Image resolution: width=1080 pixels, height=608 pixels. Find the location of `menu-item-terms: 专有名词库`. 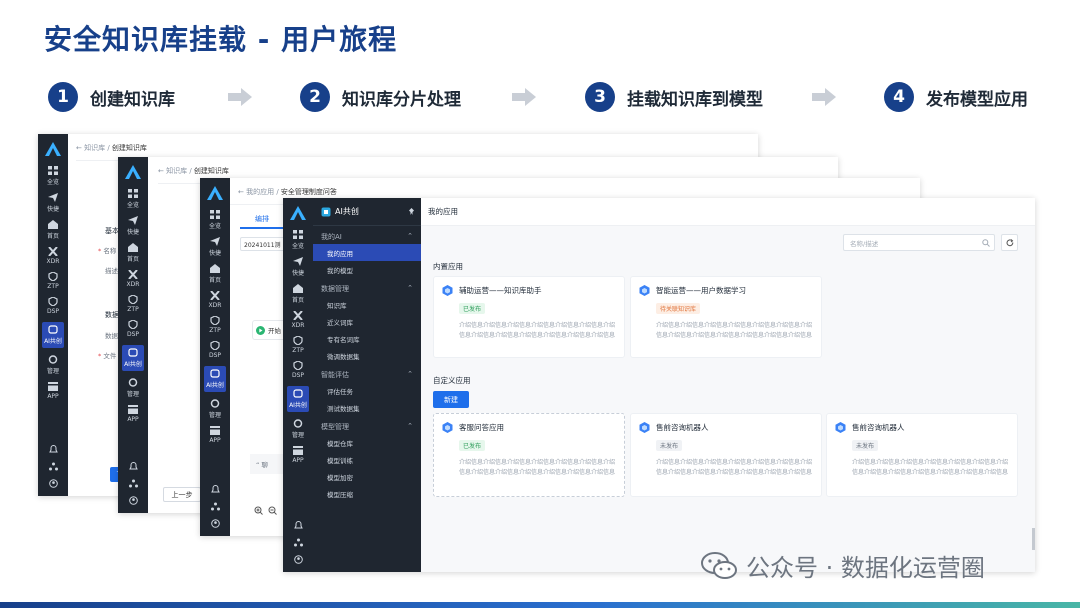

menu-item-terms: 专有名词库 is located at coordinates (367, 338).